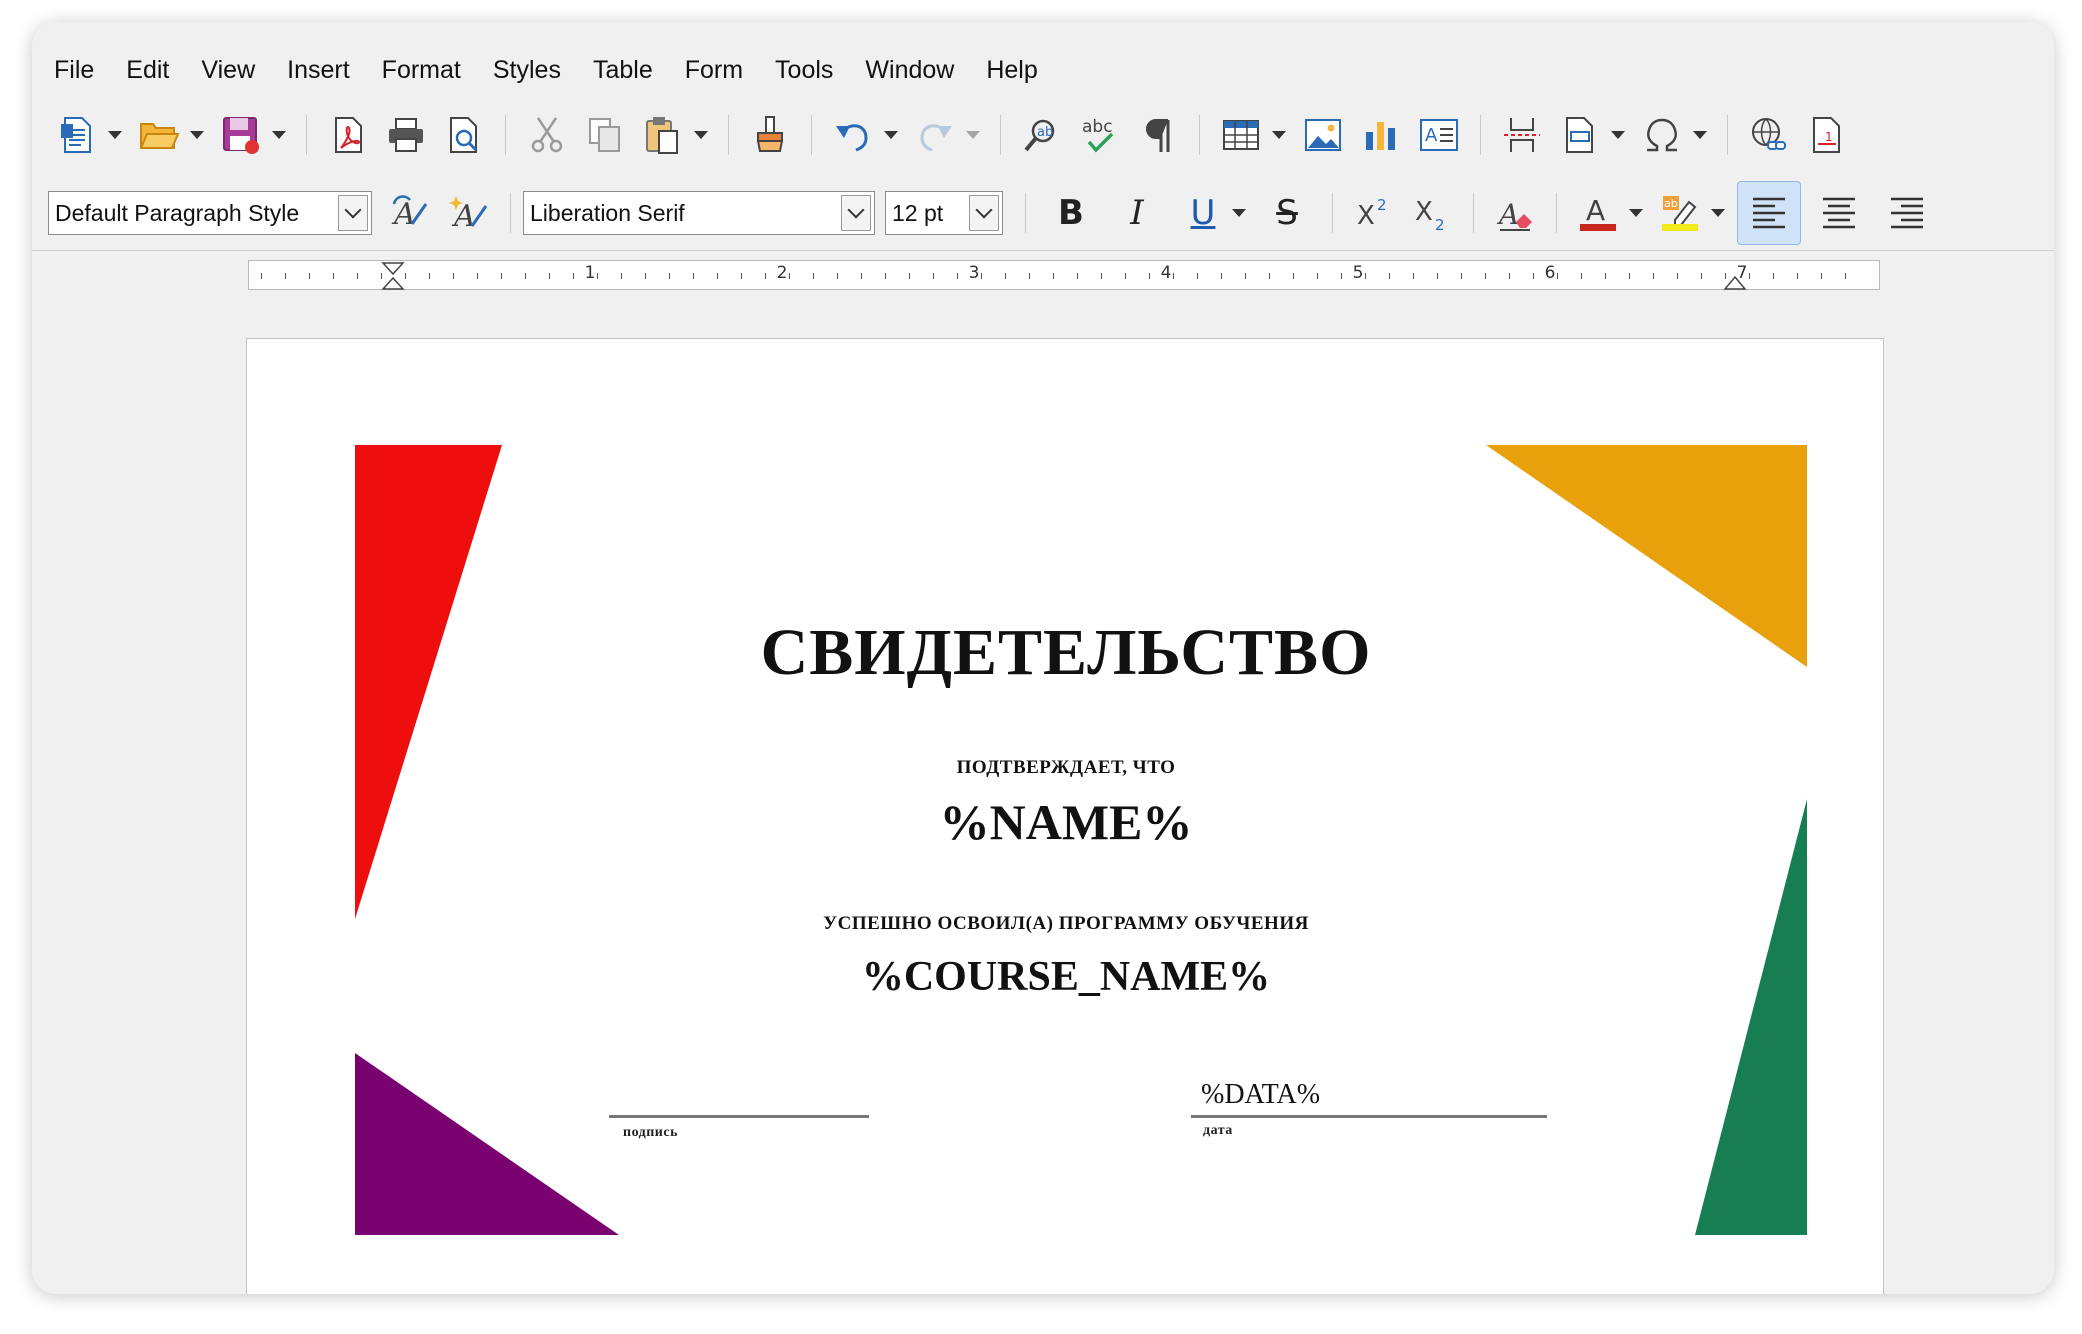  What do you see at coordinates (1769, 213) in the screenshot?
I see `align-left-button` at bounding box center [1769, 213].